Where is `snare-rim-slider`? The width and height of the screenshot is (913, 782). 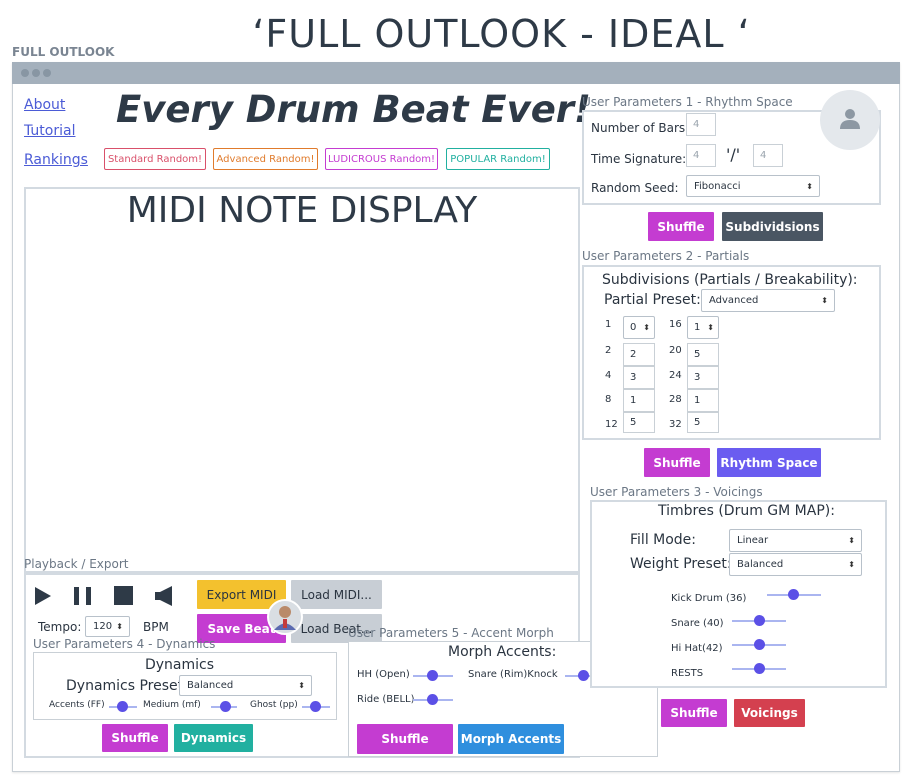
snare-rim-slider is located at coordinates (583, 675).